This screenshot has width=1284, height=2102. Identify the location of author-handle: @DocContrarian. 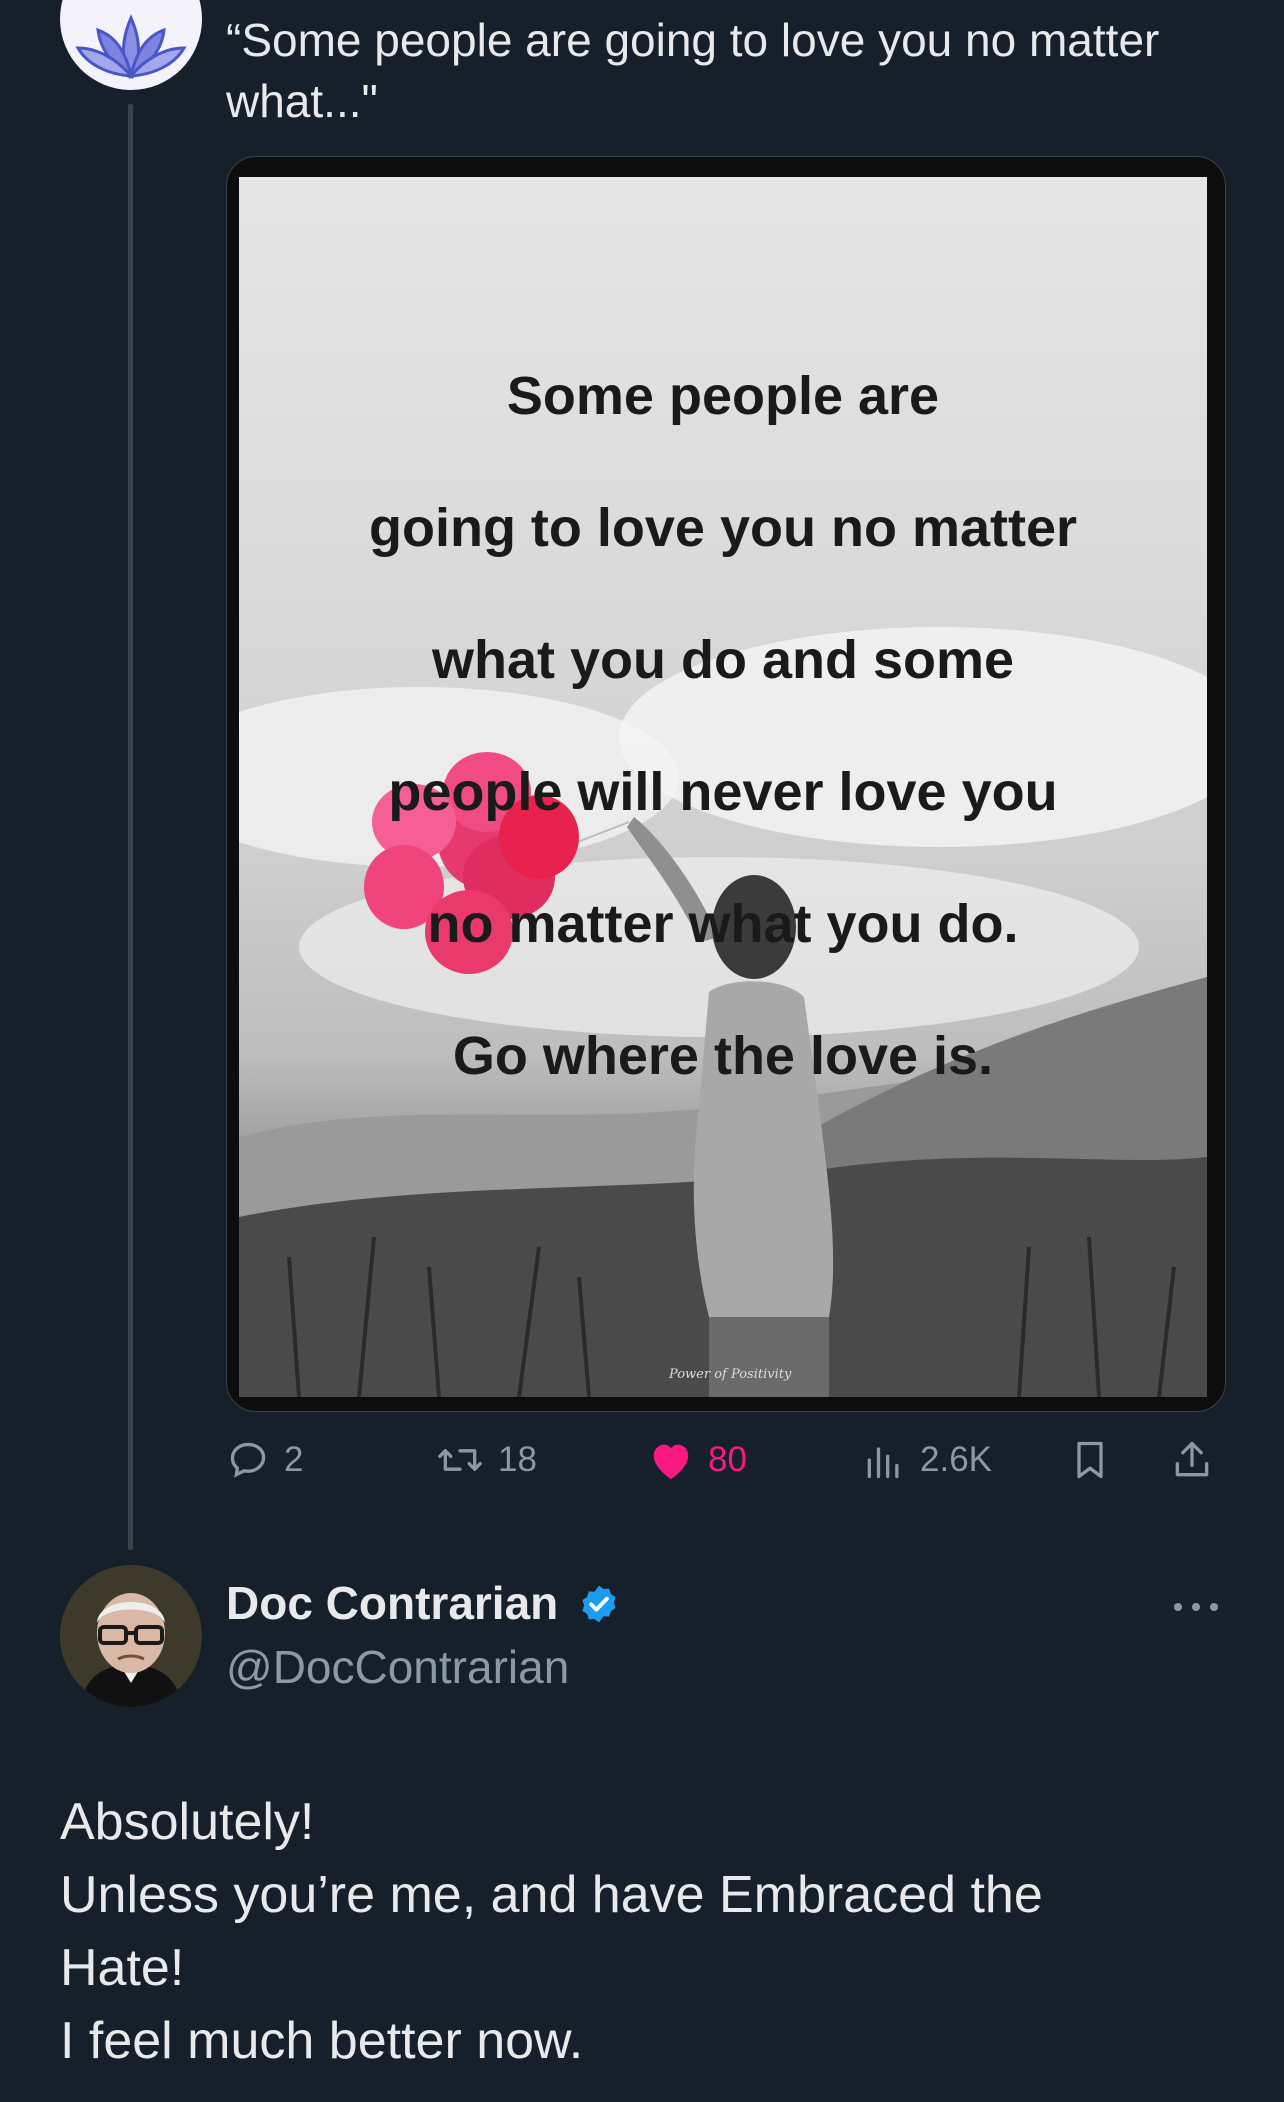
(397, 1667).